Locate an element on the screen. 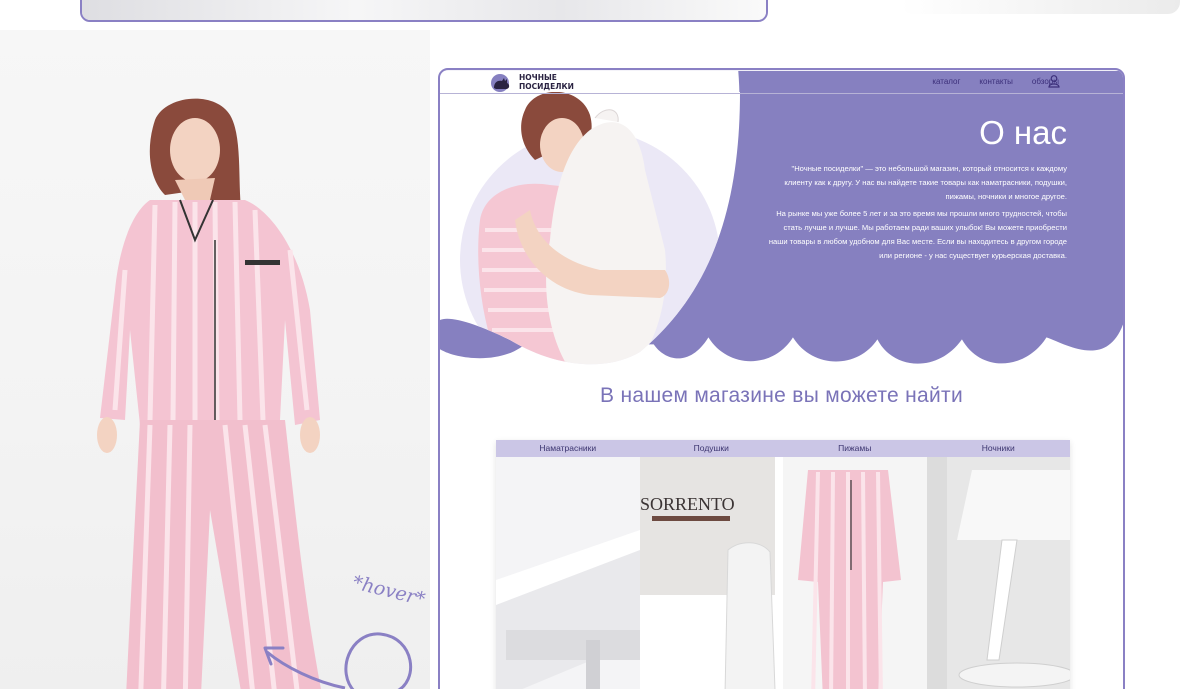 The height and width of the screenshot is (689, 1192). site-header: Ночные посиделки каталог контакты обзоры is located at coordinates (781, 82).